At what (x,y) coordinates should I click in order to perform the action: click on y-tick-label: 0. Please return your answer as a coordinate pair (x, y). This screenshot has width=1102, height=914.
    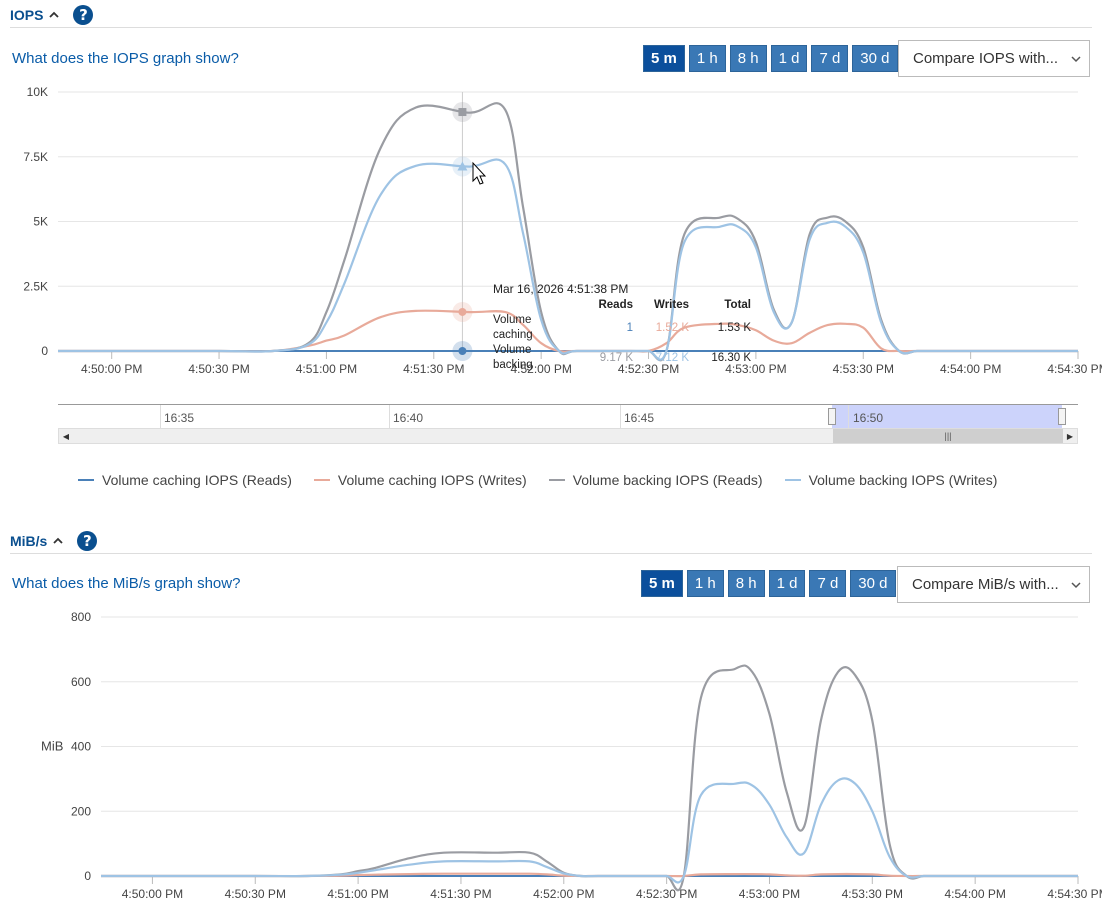
    Looking at the image, I should click on (87, 876).